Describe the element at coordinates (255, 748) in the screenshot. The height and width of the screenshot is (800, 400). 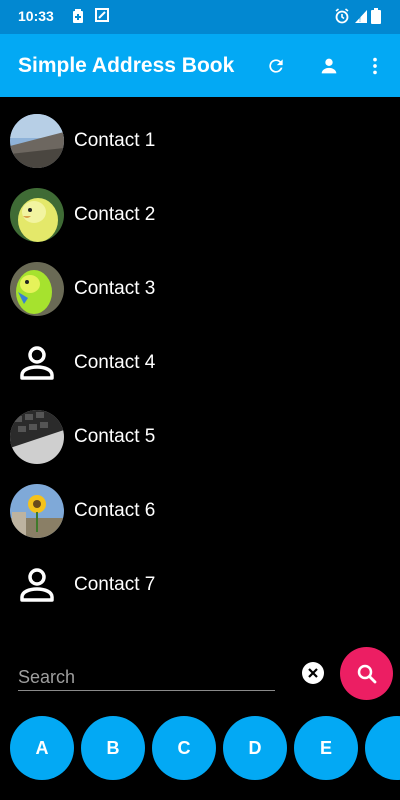
I see `letter-button-d: D` at that location.